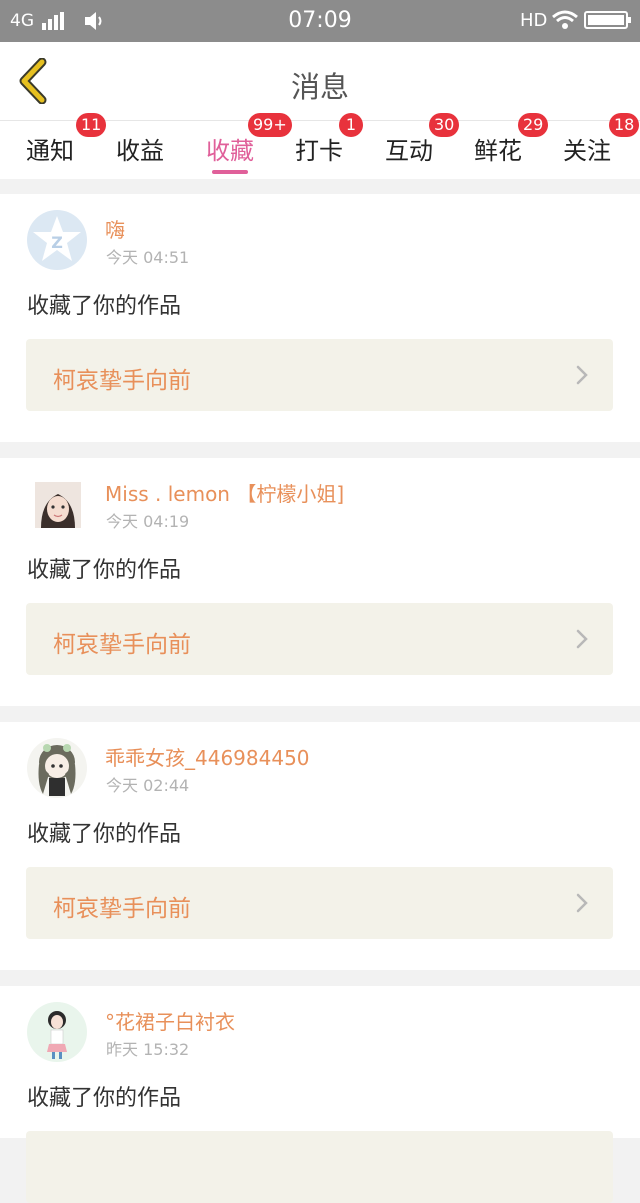  I want to click on avatar: Z, so click(57, 240).